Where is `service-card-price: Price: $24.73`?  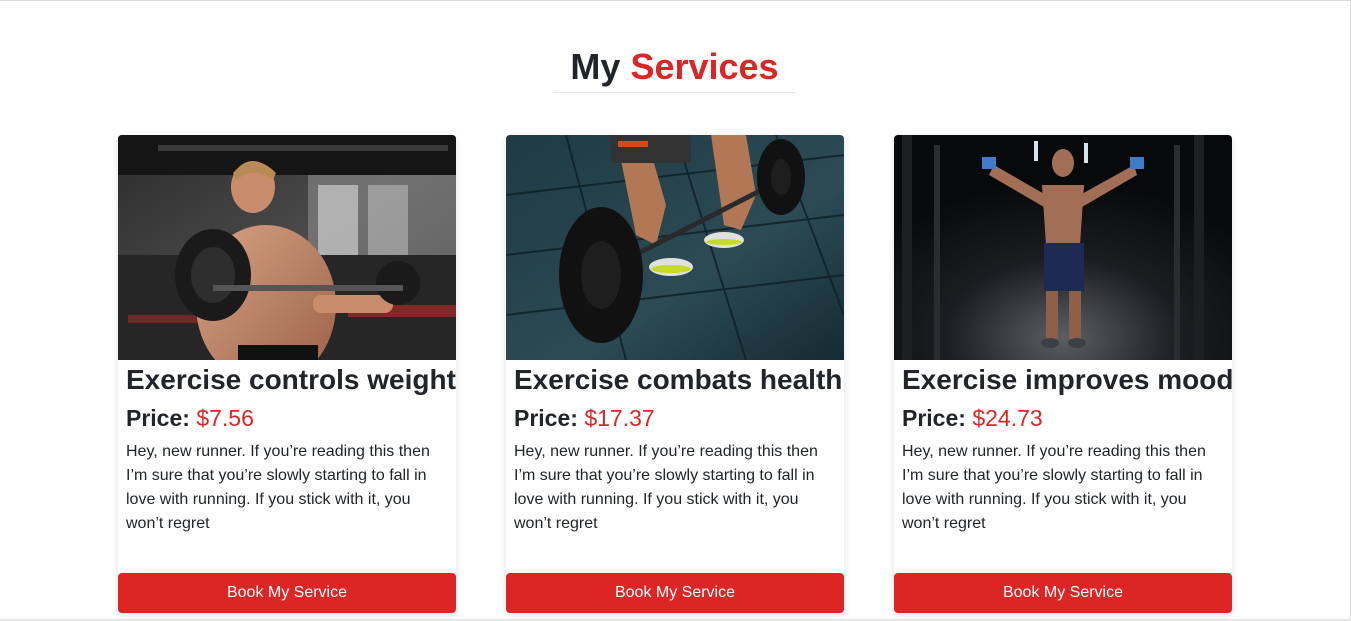
service-card-price: Price: $24.73 is located at coordinates (972, 418).